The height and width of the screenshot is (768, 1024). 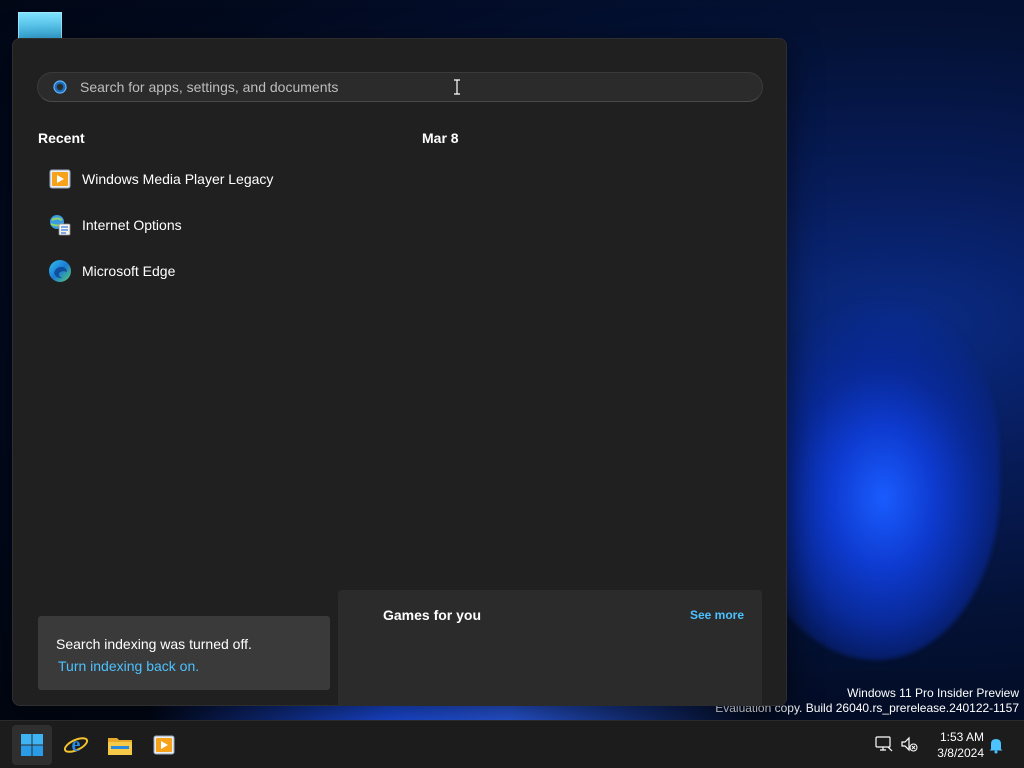 What do you see at coordinates (154, 644) in the screenshot?
I see `indexing-message: Search indexing was turned off.` at bounding box center [154, 644].